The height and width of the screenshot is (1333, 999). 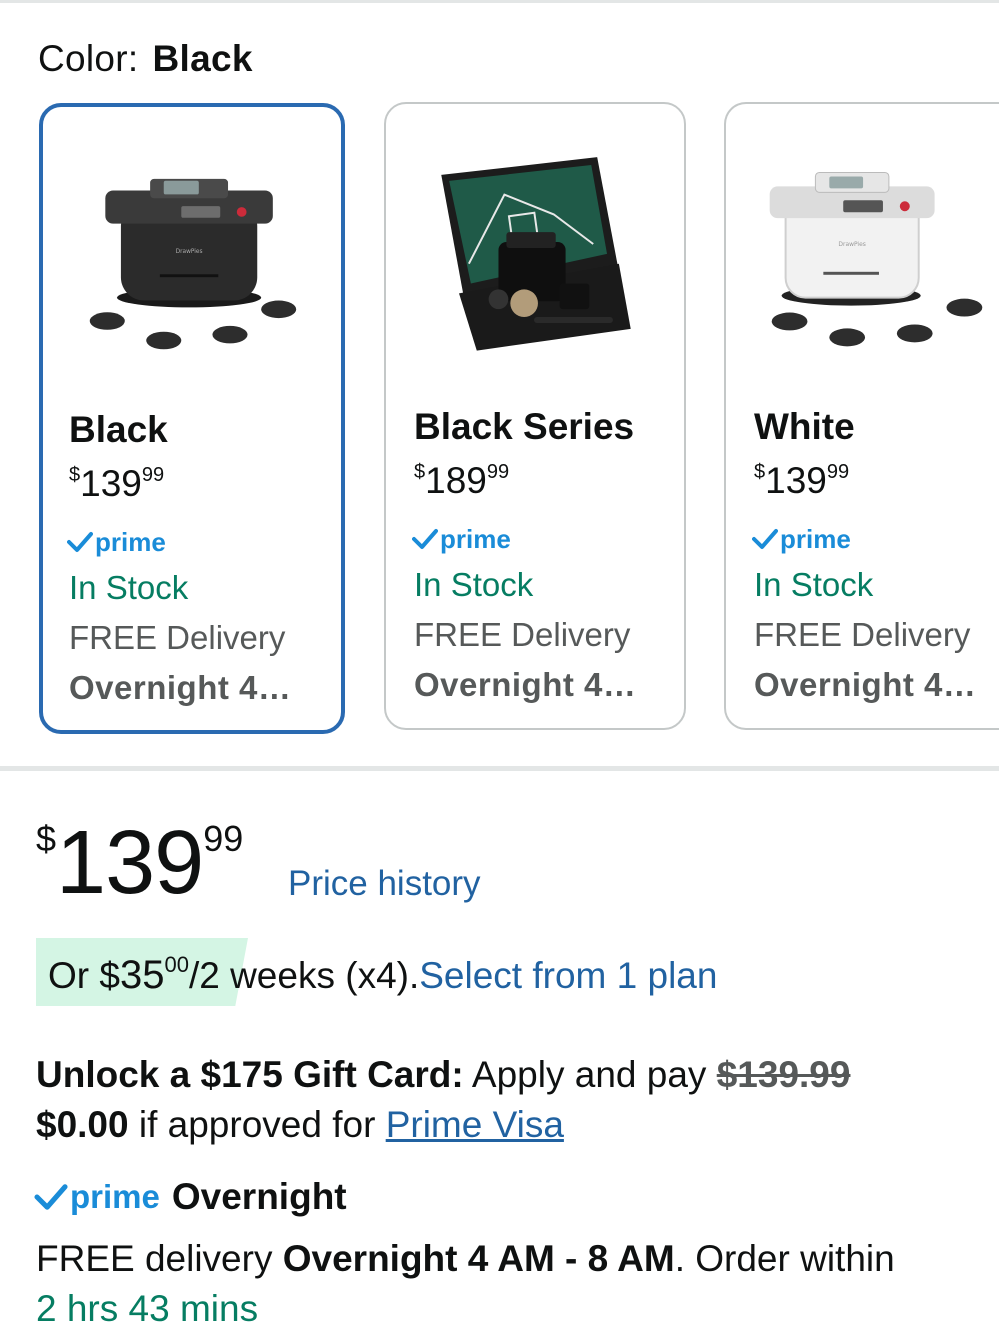 I want to click on color-label: Color:, so click(x=88, y=58).